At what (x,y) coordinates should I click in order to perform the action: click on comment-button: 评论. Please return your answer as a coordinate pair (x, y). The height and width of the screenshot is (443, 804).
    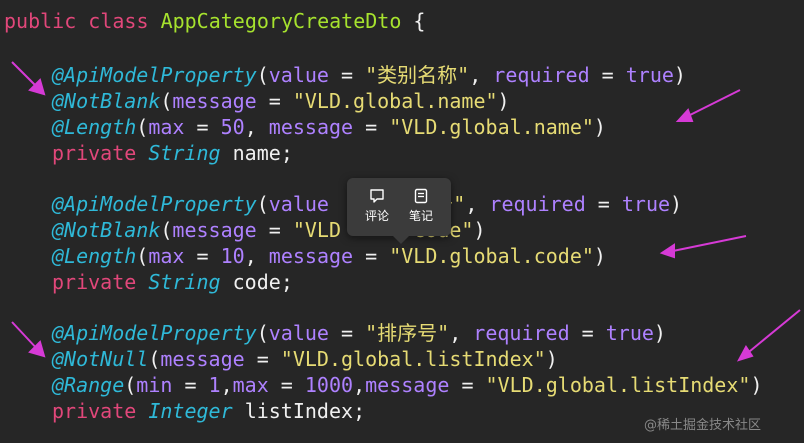
    Looking at the image, I should click on (377, 207).